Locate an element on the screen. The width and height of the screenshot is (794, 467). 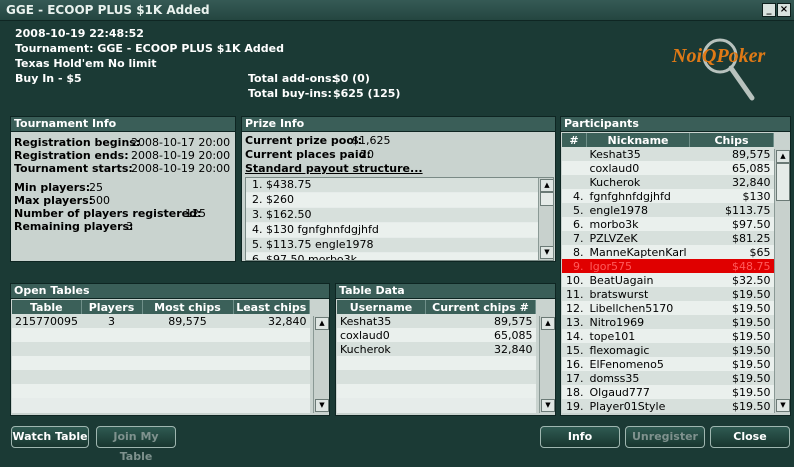
participant-nickname: tope101 is located at coordinates (638, 336).